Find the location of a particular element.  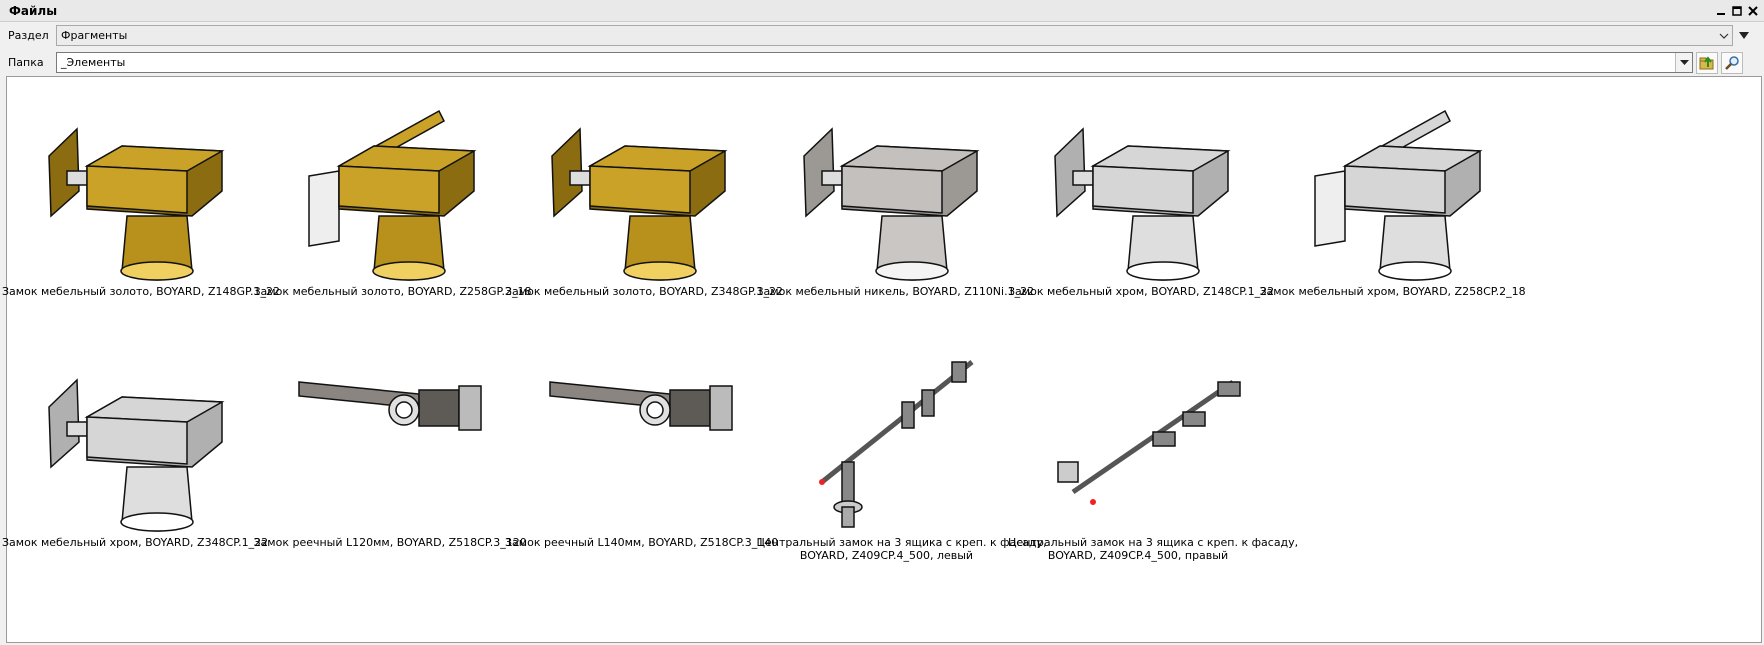

window-title: Файлы is located at coordinates (33, 10).